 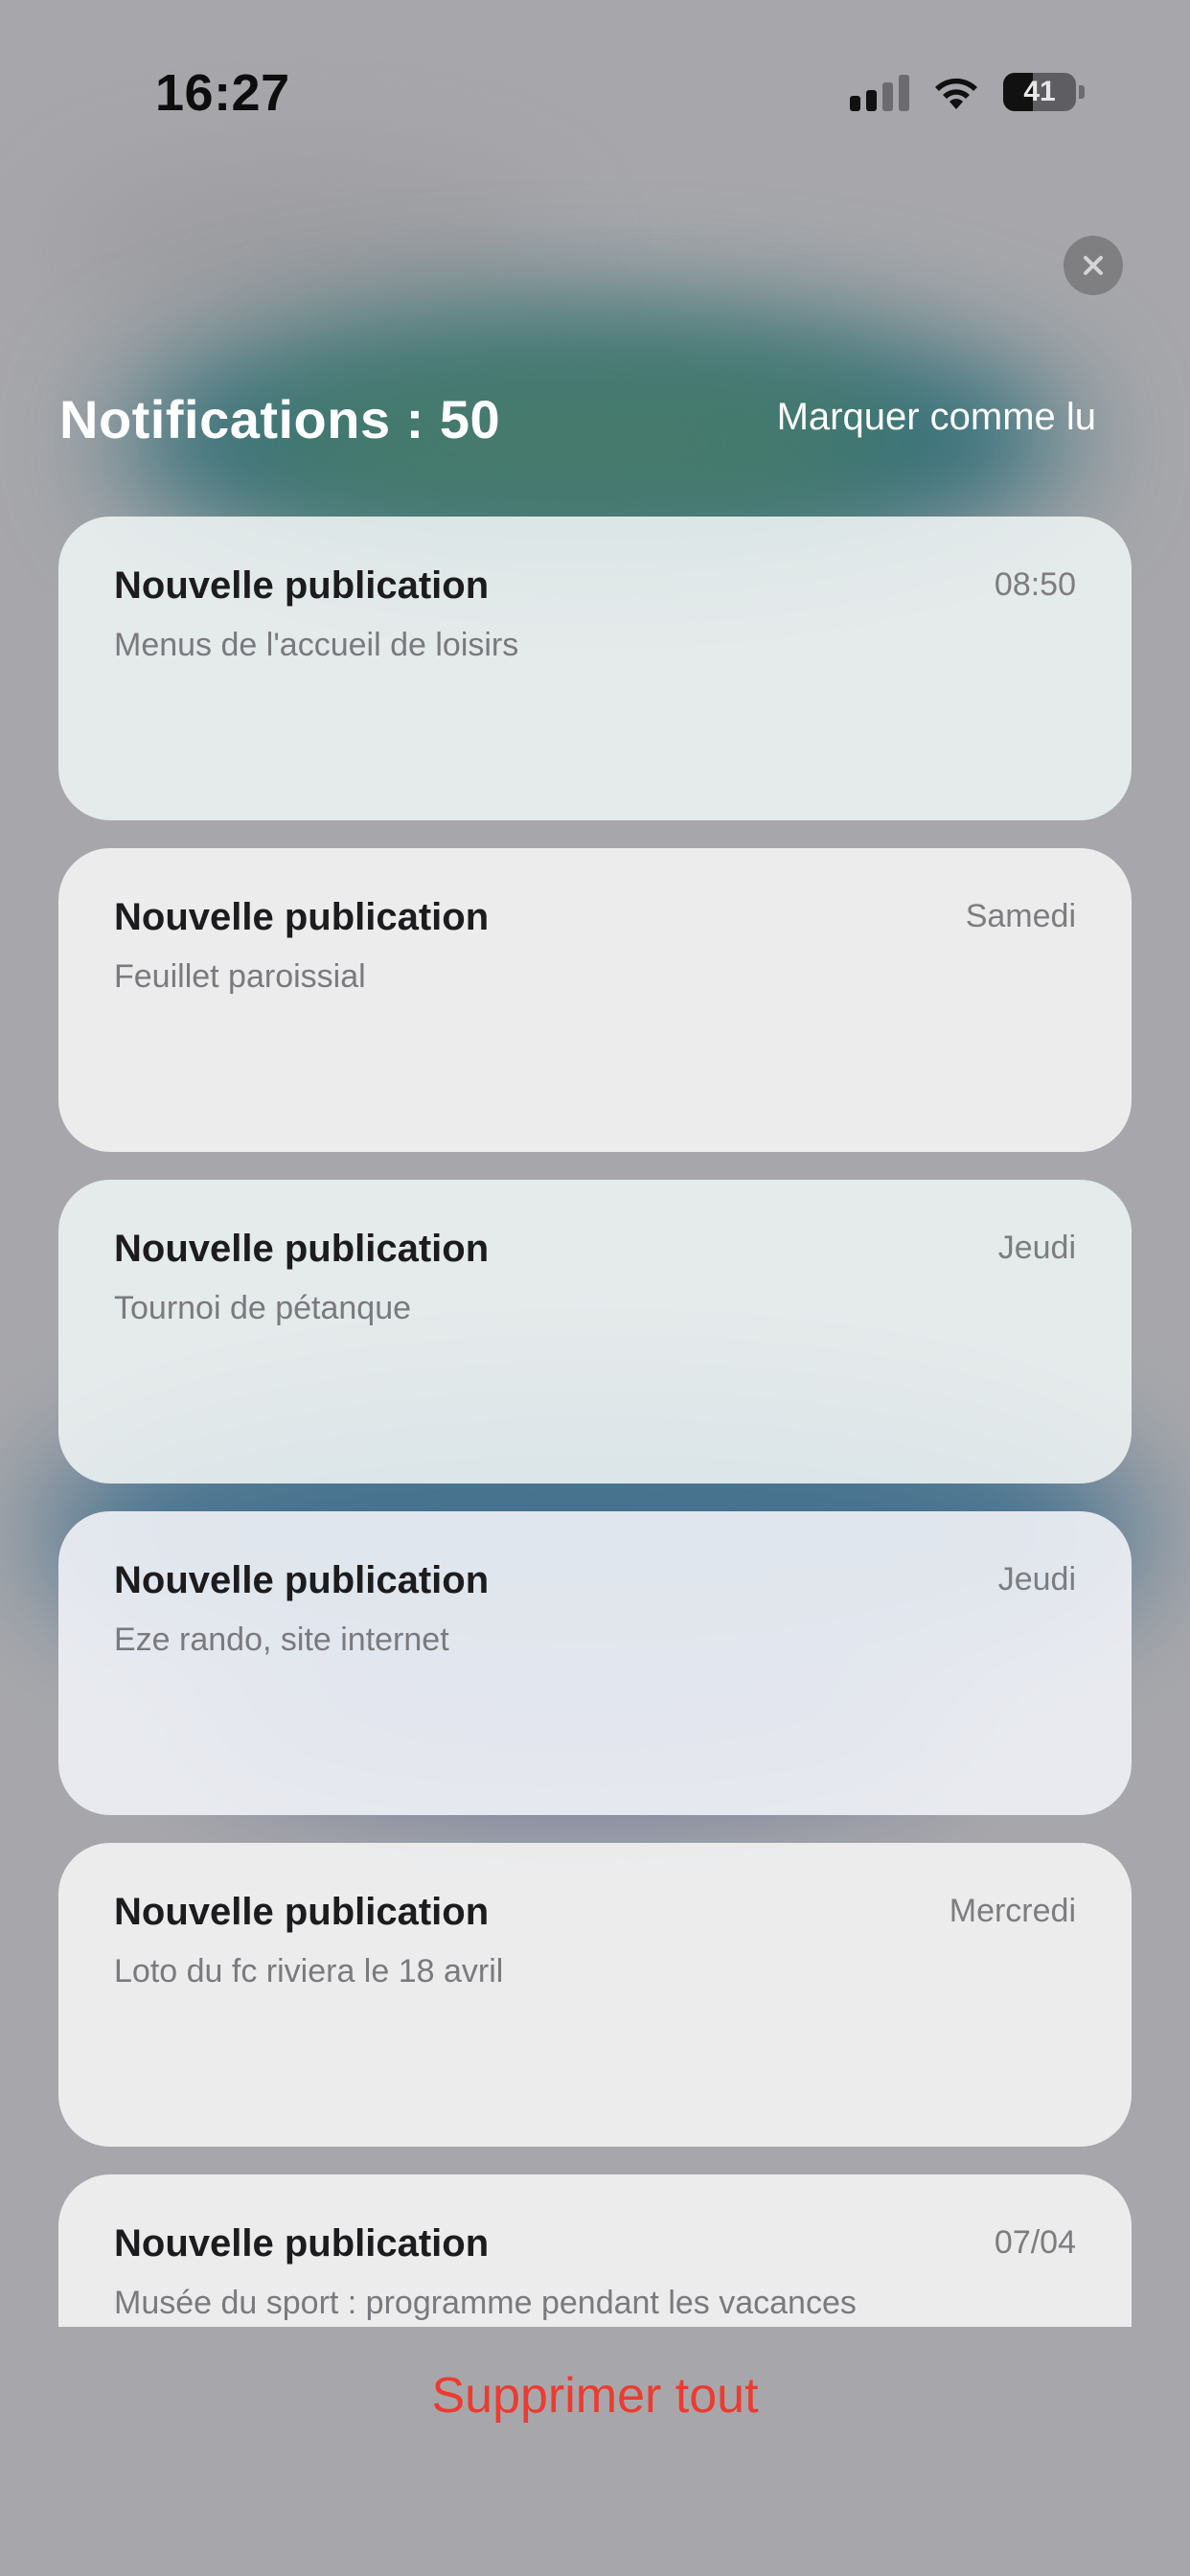 I want to click on notification-body: Eze rando, site internet, so click(x=281, y=1640).